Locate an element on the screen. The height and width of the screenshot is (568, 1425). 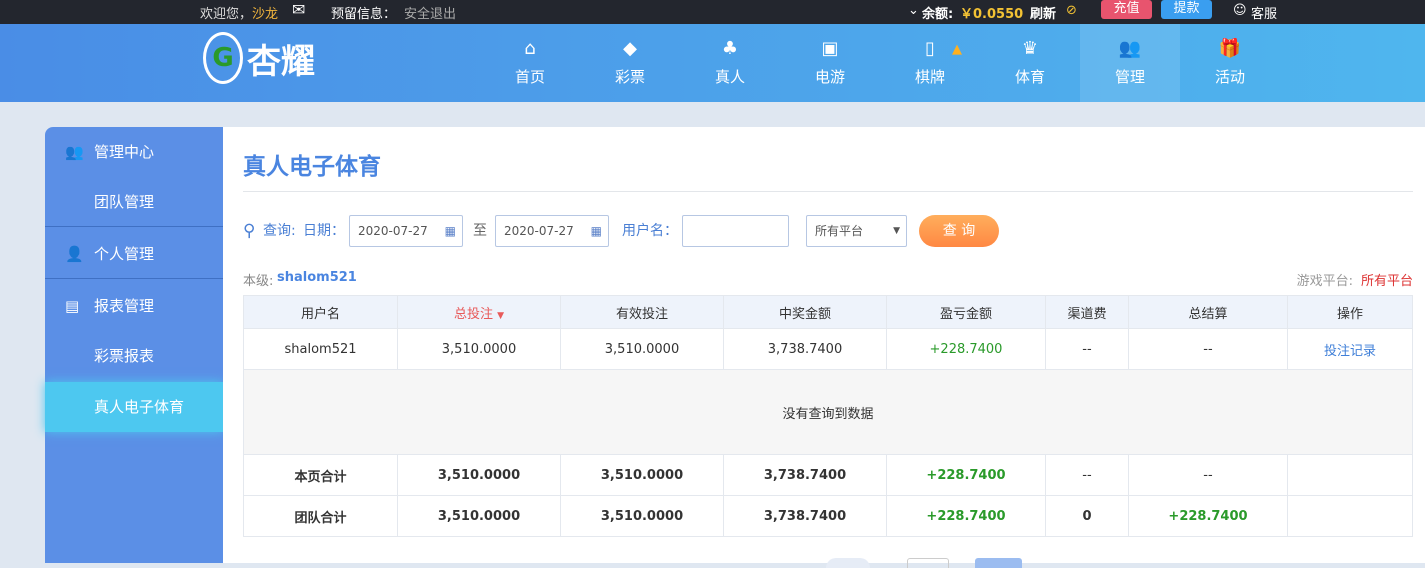
logout-link: 安全退出 is located at coordinates (430, 12).